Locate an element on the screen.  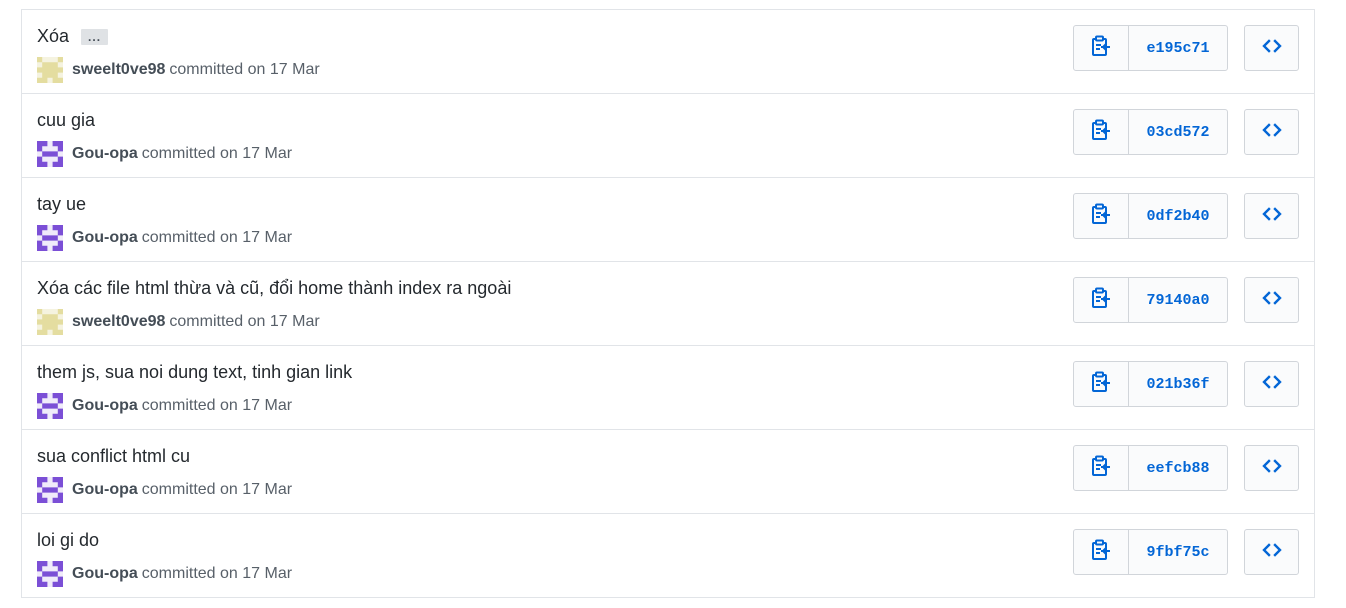
commit-title-wrap: tay ue is located at coordinates (61, 204).